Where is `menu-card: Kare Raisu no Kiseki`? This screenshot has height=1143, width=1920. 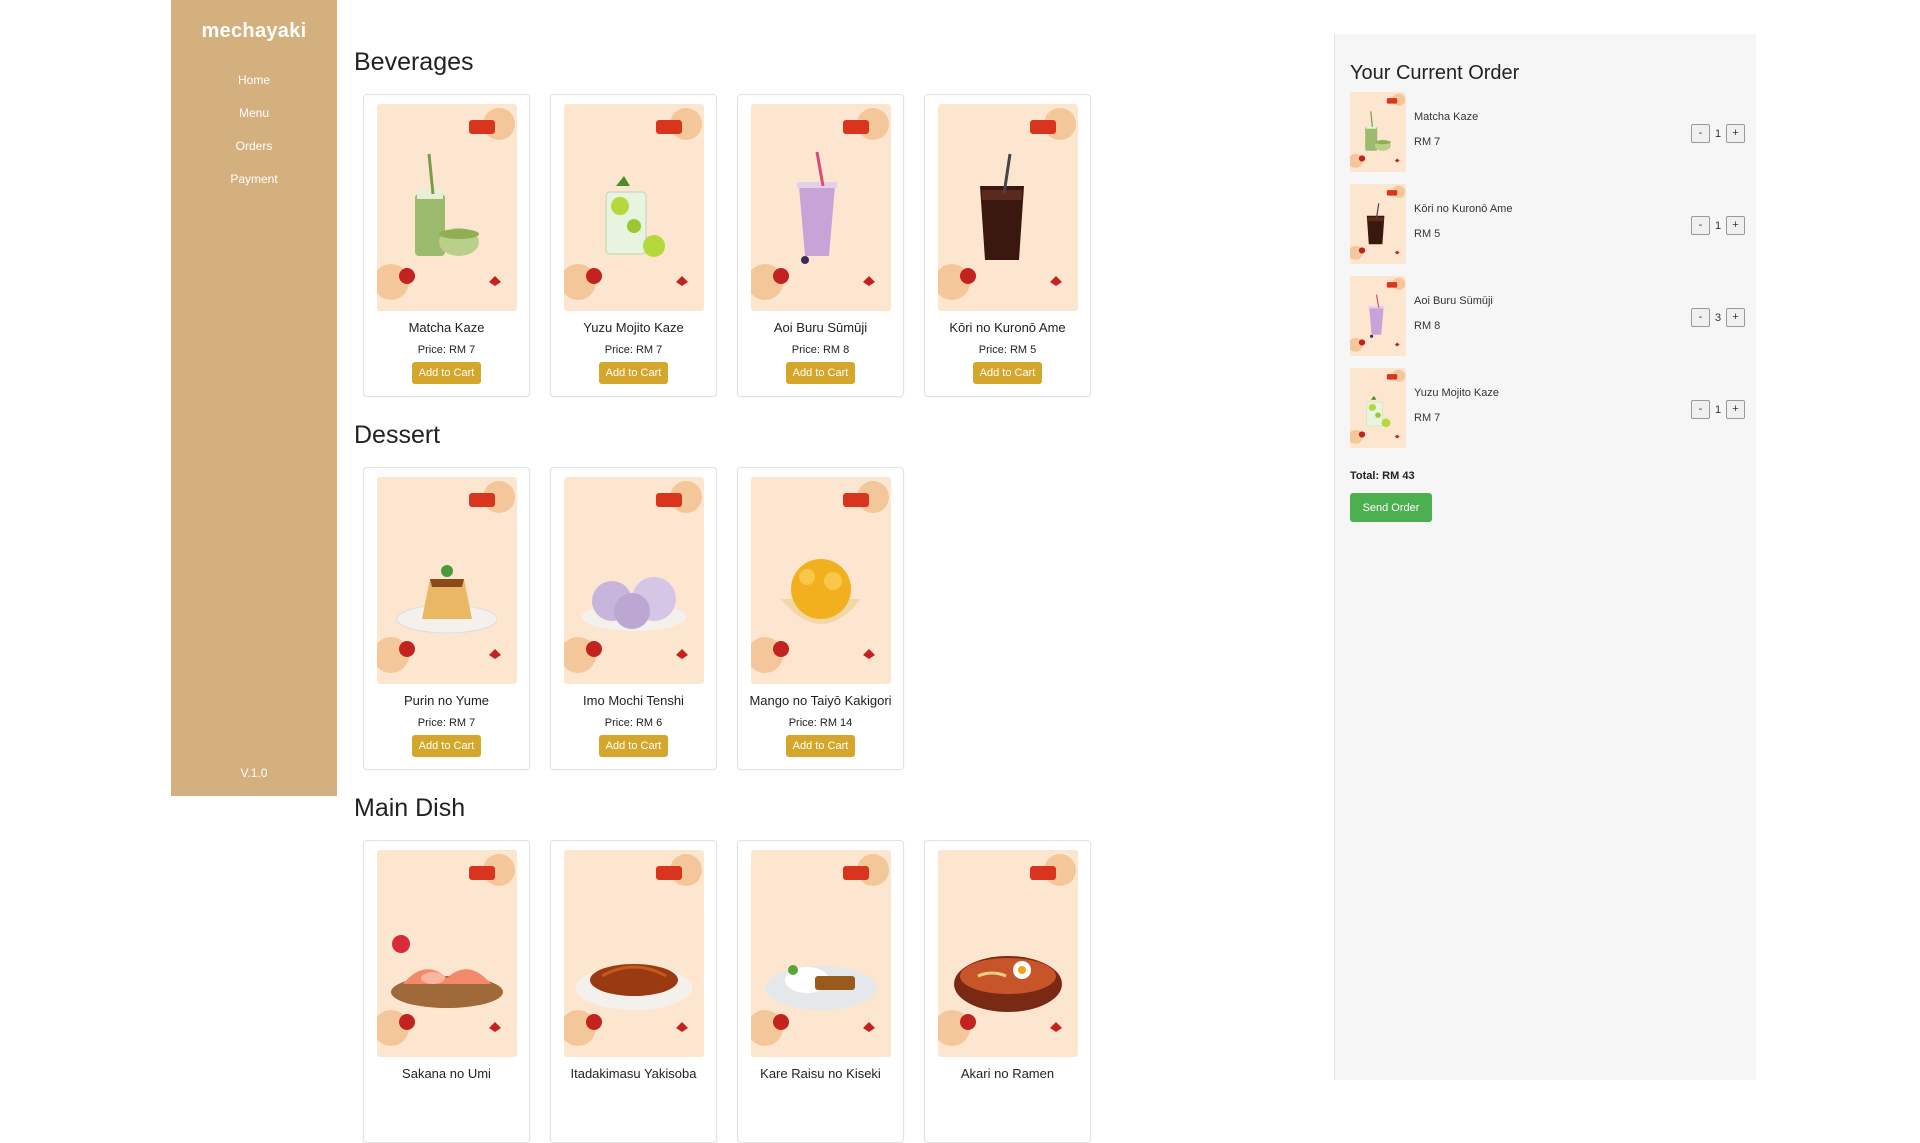
menu-card: Kare Raisu no Kiseki is located at coordinates (820, 991).